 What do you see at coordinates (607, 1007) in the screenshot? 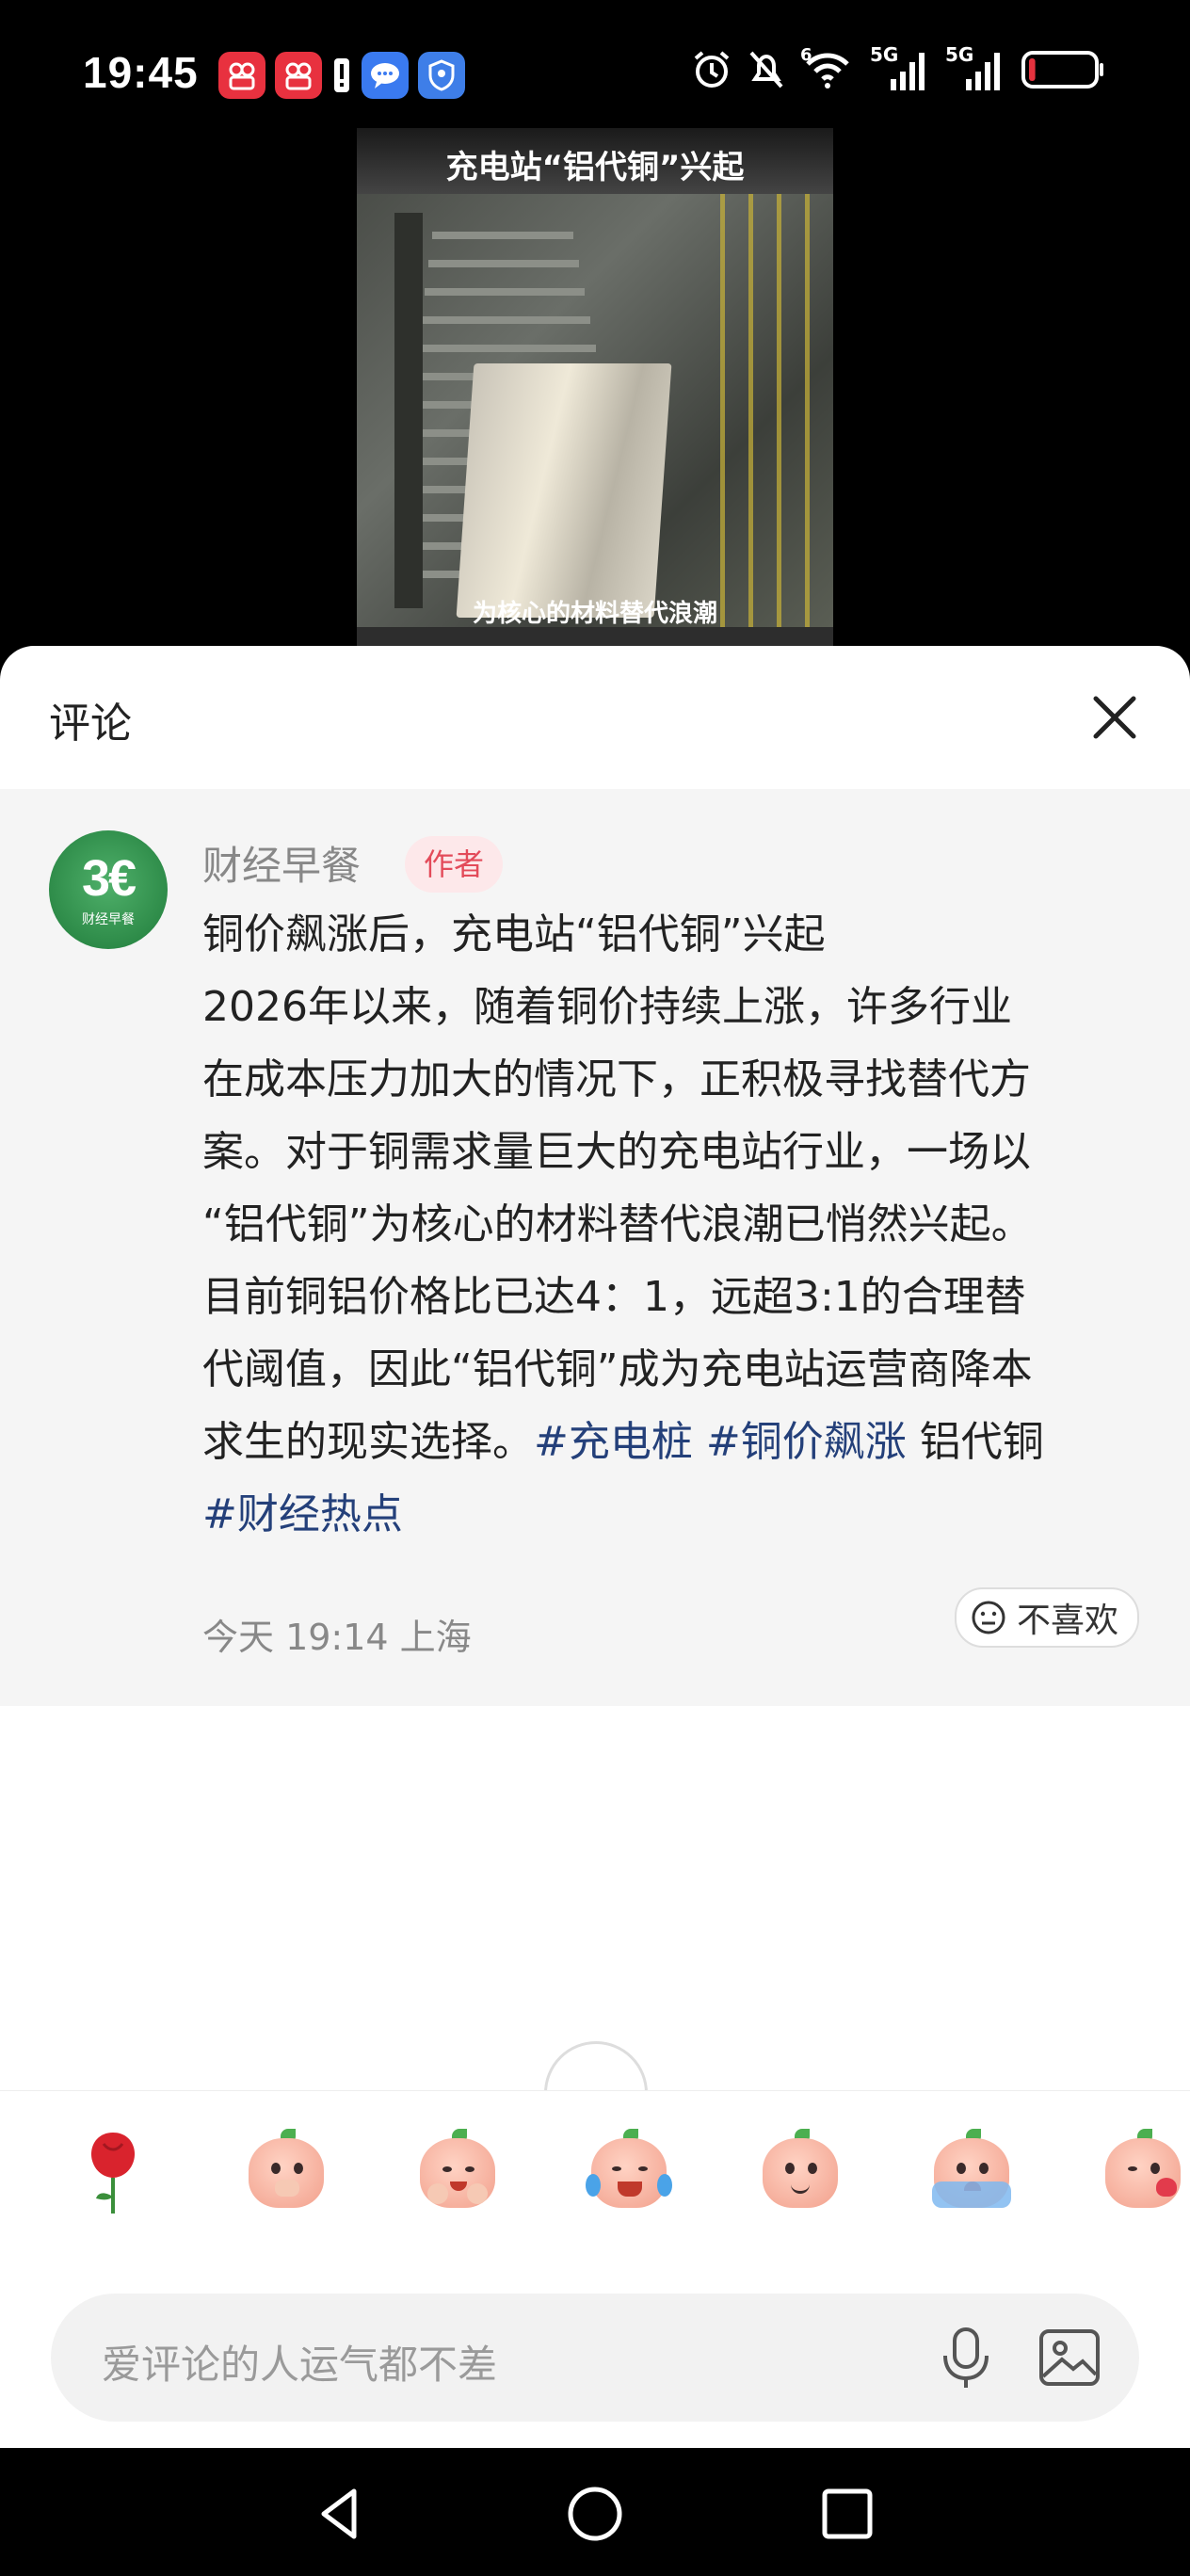
I see `comment-line: 2026年以来，随着铜价持续上涨，许多行业` at bounding box center [607, 1007].